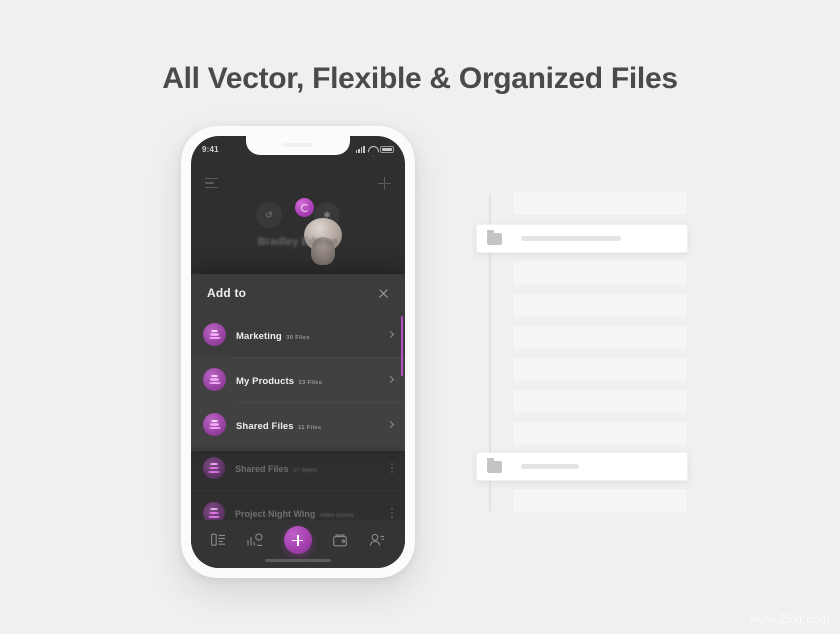 This screenshot has width=840, height=634. Describe the element at coordinates (420, 78) in the screenshot. I see `page-title: All Vector, Flexible & Organized Files` at that location.